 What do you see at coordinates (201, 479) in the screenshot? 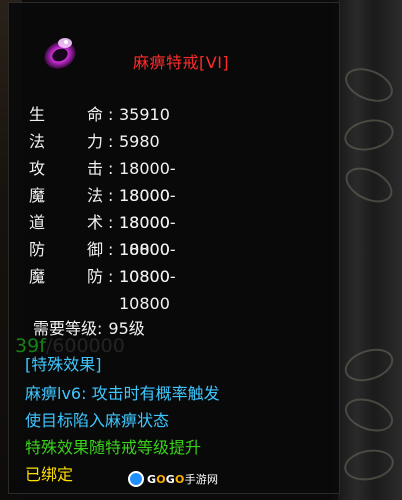
I see `watermark-brand-cn: 手游网` at bounding box center [201, 479].